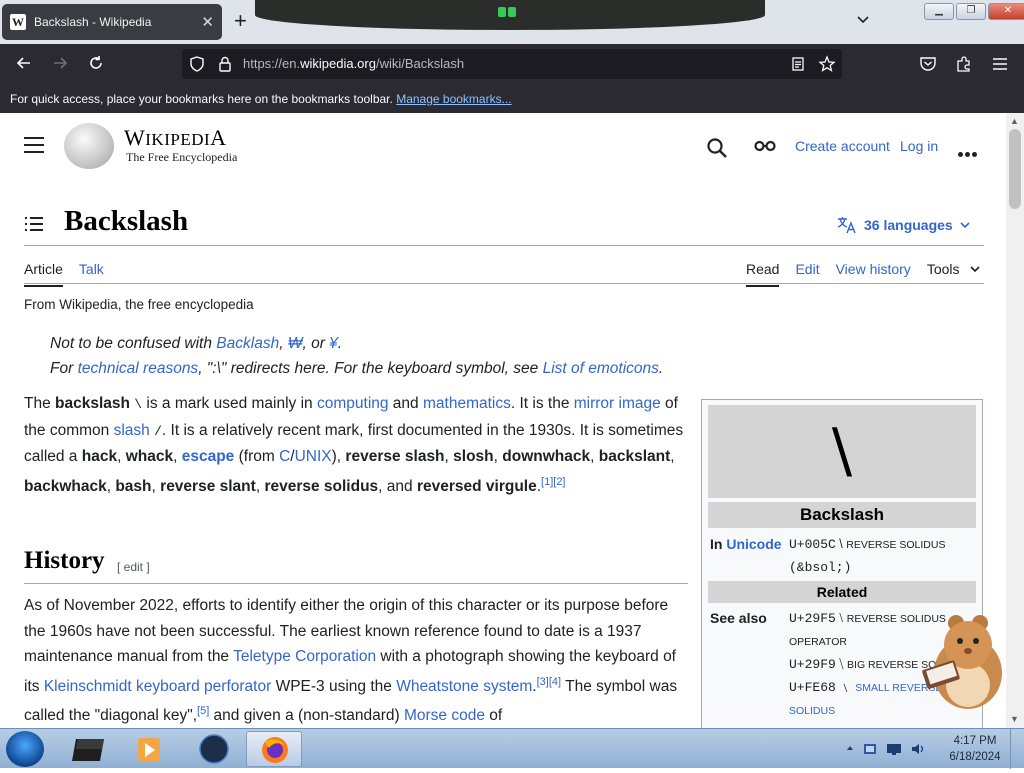 This screenshot has height=773, width=1024. What do you see at coordinates (962, 662) in the screenshot?
I see `hamster-mascot-icon` at bounding box center [962, 662].